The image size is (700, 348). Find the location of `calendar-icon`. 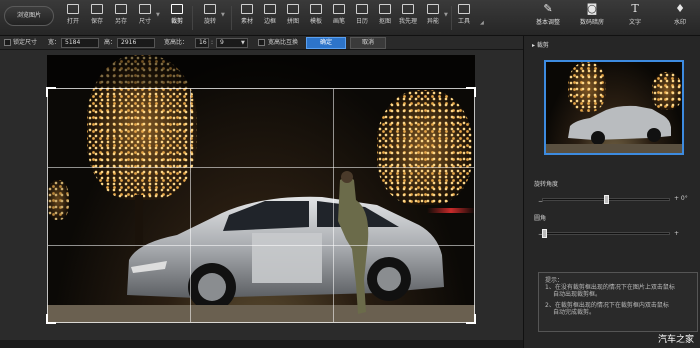

calendar-icon is located at coordinates (362, 9).